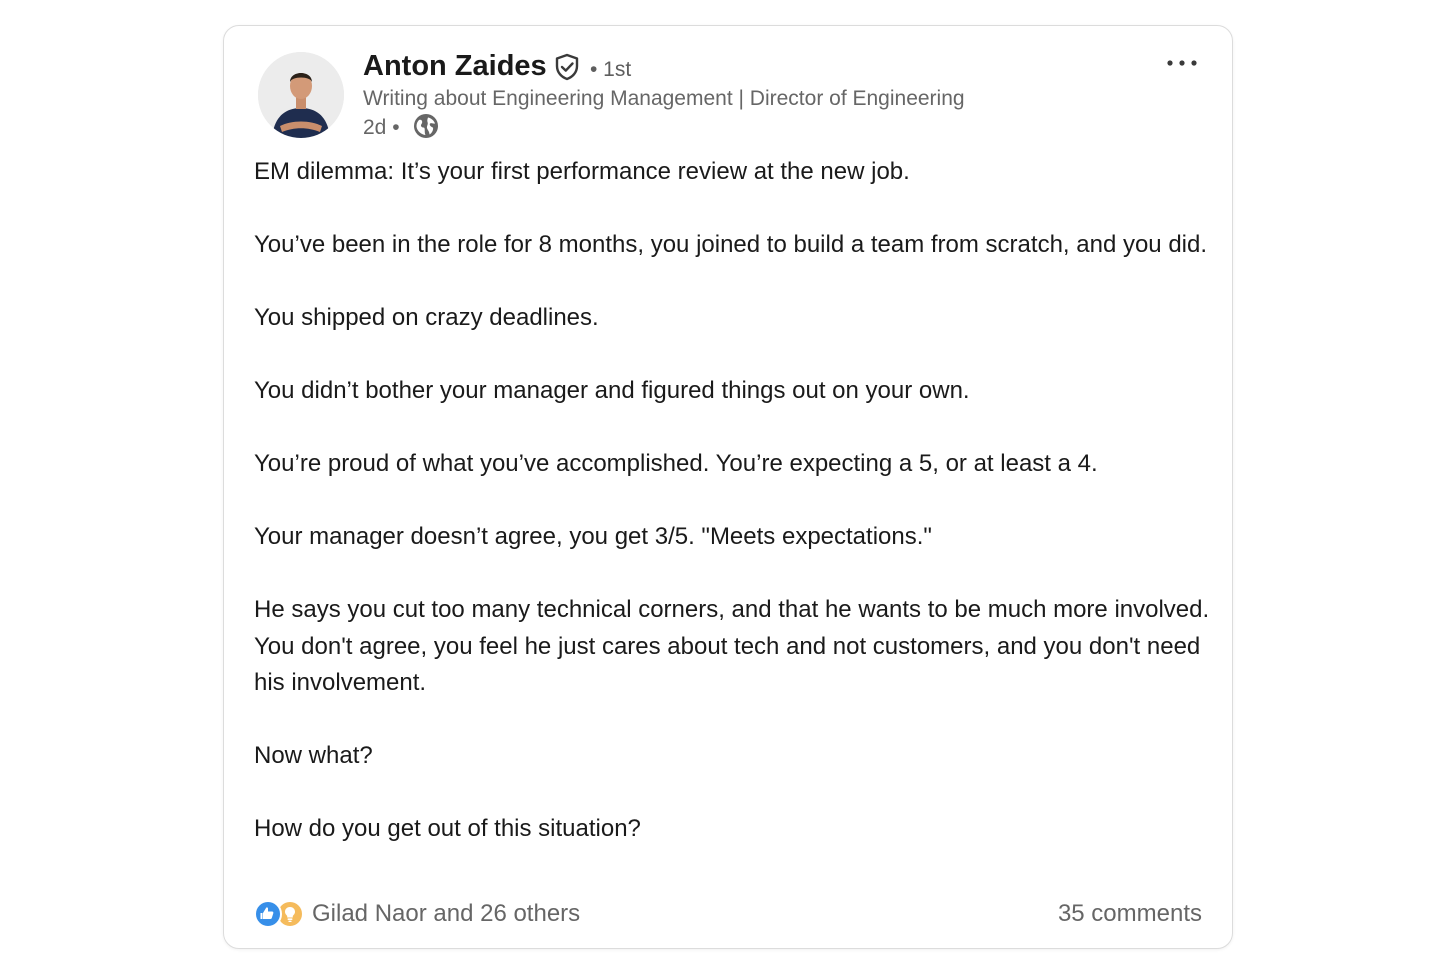 The height and width of the screenshot is (977, 1456). I want to click on ellipsis-icon, so click(1182, 63).